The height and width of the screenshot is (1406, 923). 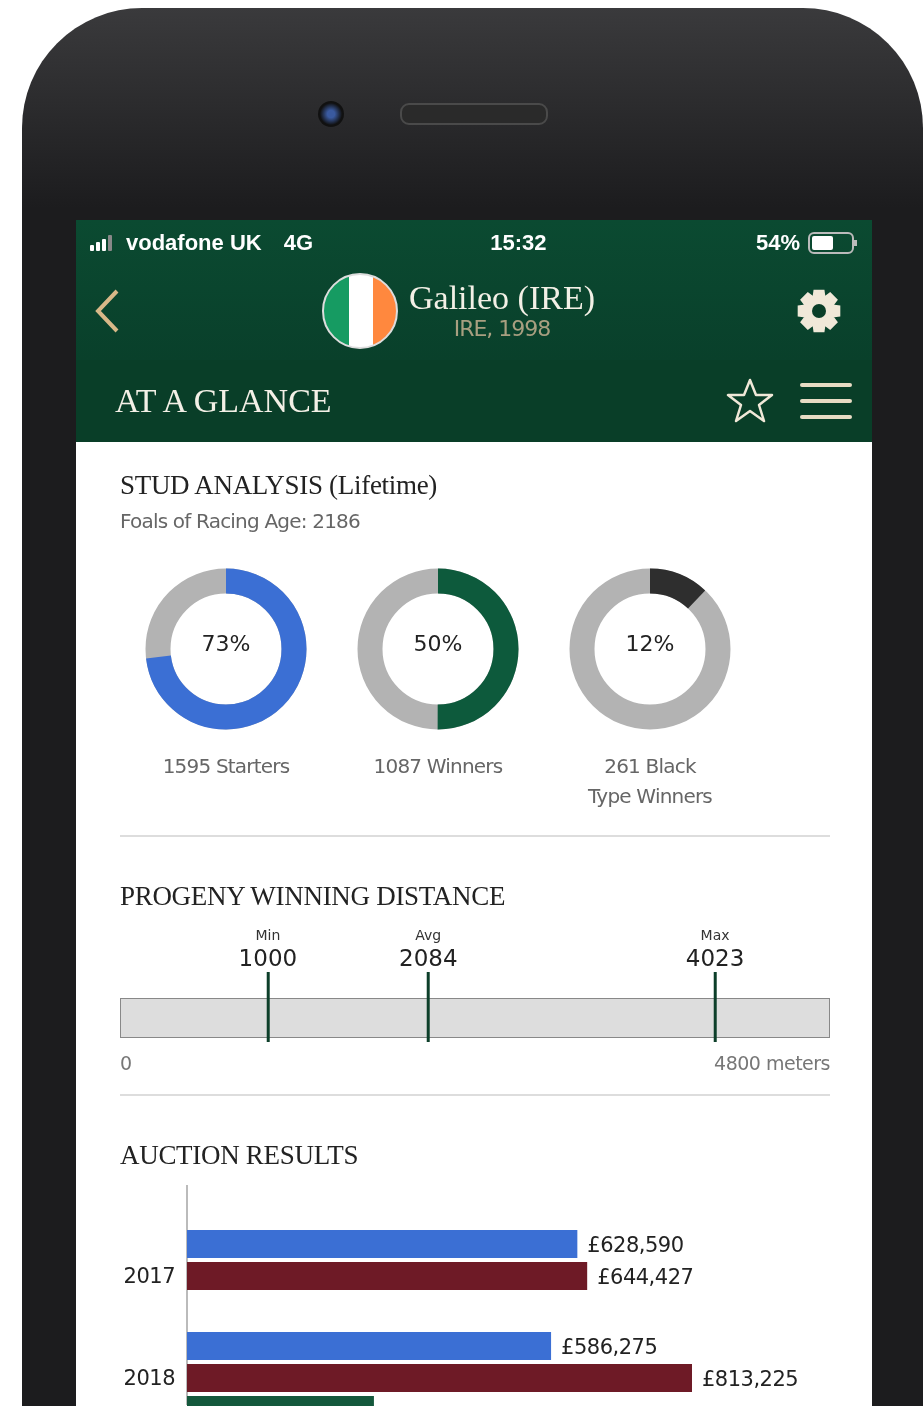 I want to click on marker-value: 2084, so click(x=428, y=958).